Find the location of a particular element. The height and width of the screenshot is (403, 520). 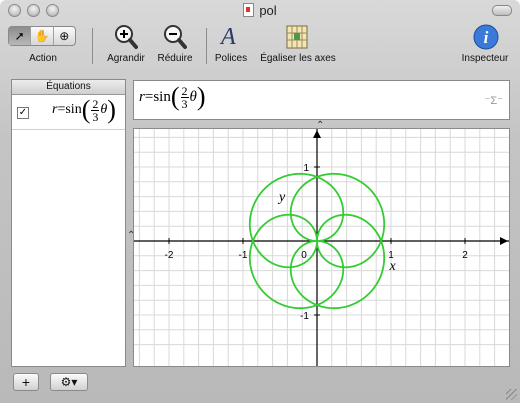

toolbar-toggle-button is located at coordinates (502, 10).